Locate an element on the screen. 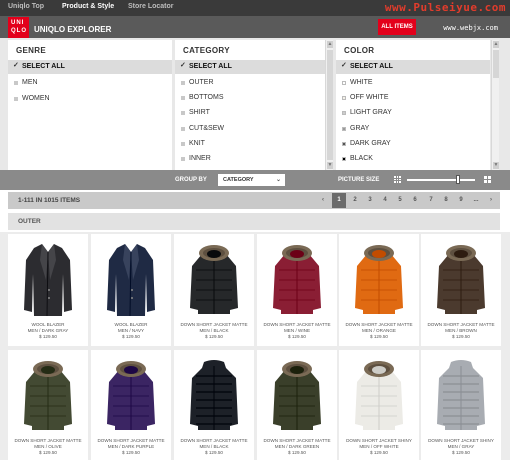 The image size is (510, 460). prev-page-icon: ‹ is located at coordinates (323, 200).